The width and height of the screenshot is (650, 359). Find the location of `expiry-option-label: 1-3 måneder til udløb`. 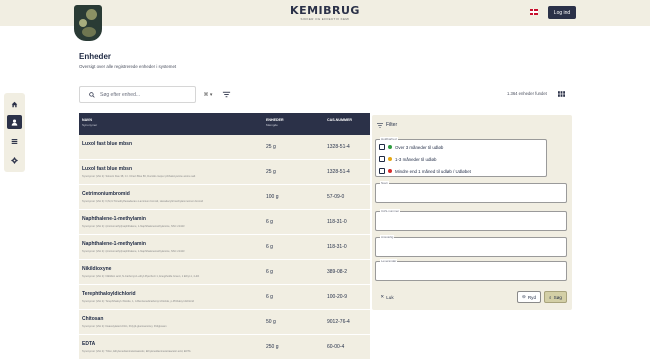

expiry-option-label: 1-3 måneder til udløb is located at coordinates (416, 159).